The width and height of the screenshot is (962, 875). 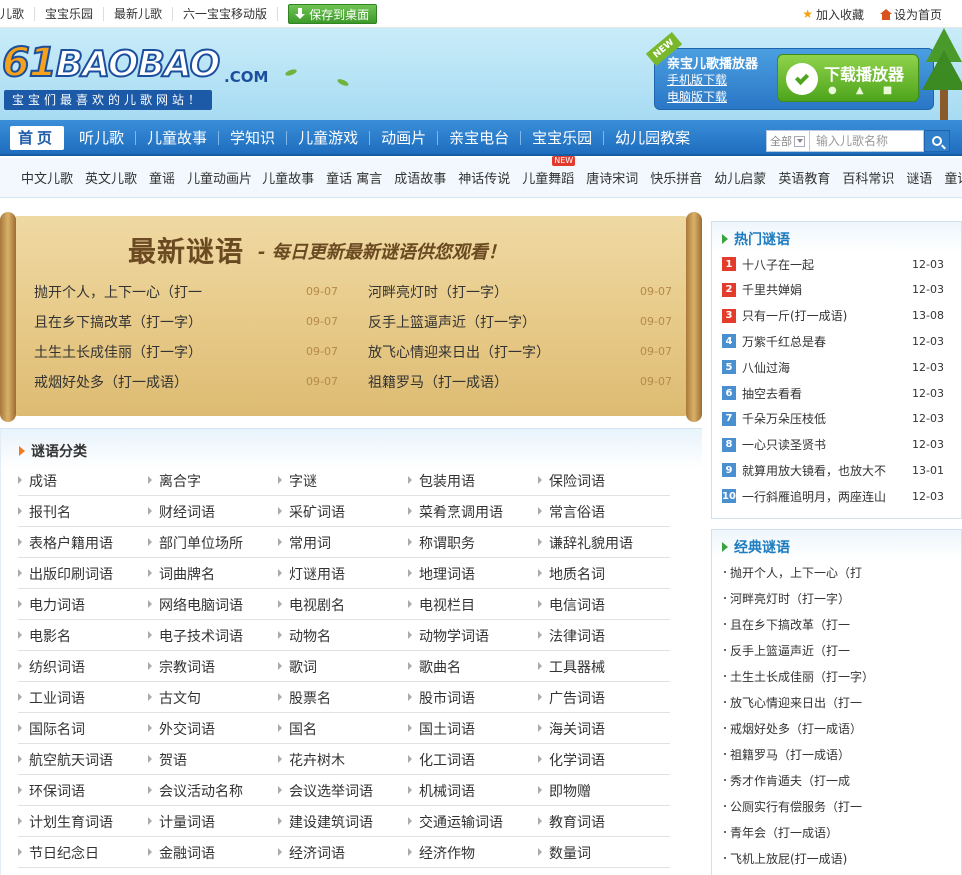 I want to click on category-link: 地质名词, so click(x=571, y=574).